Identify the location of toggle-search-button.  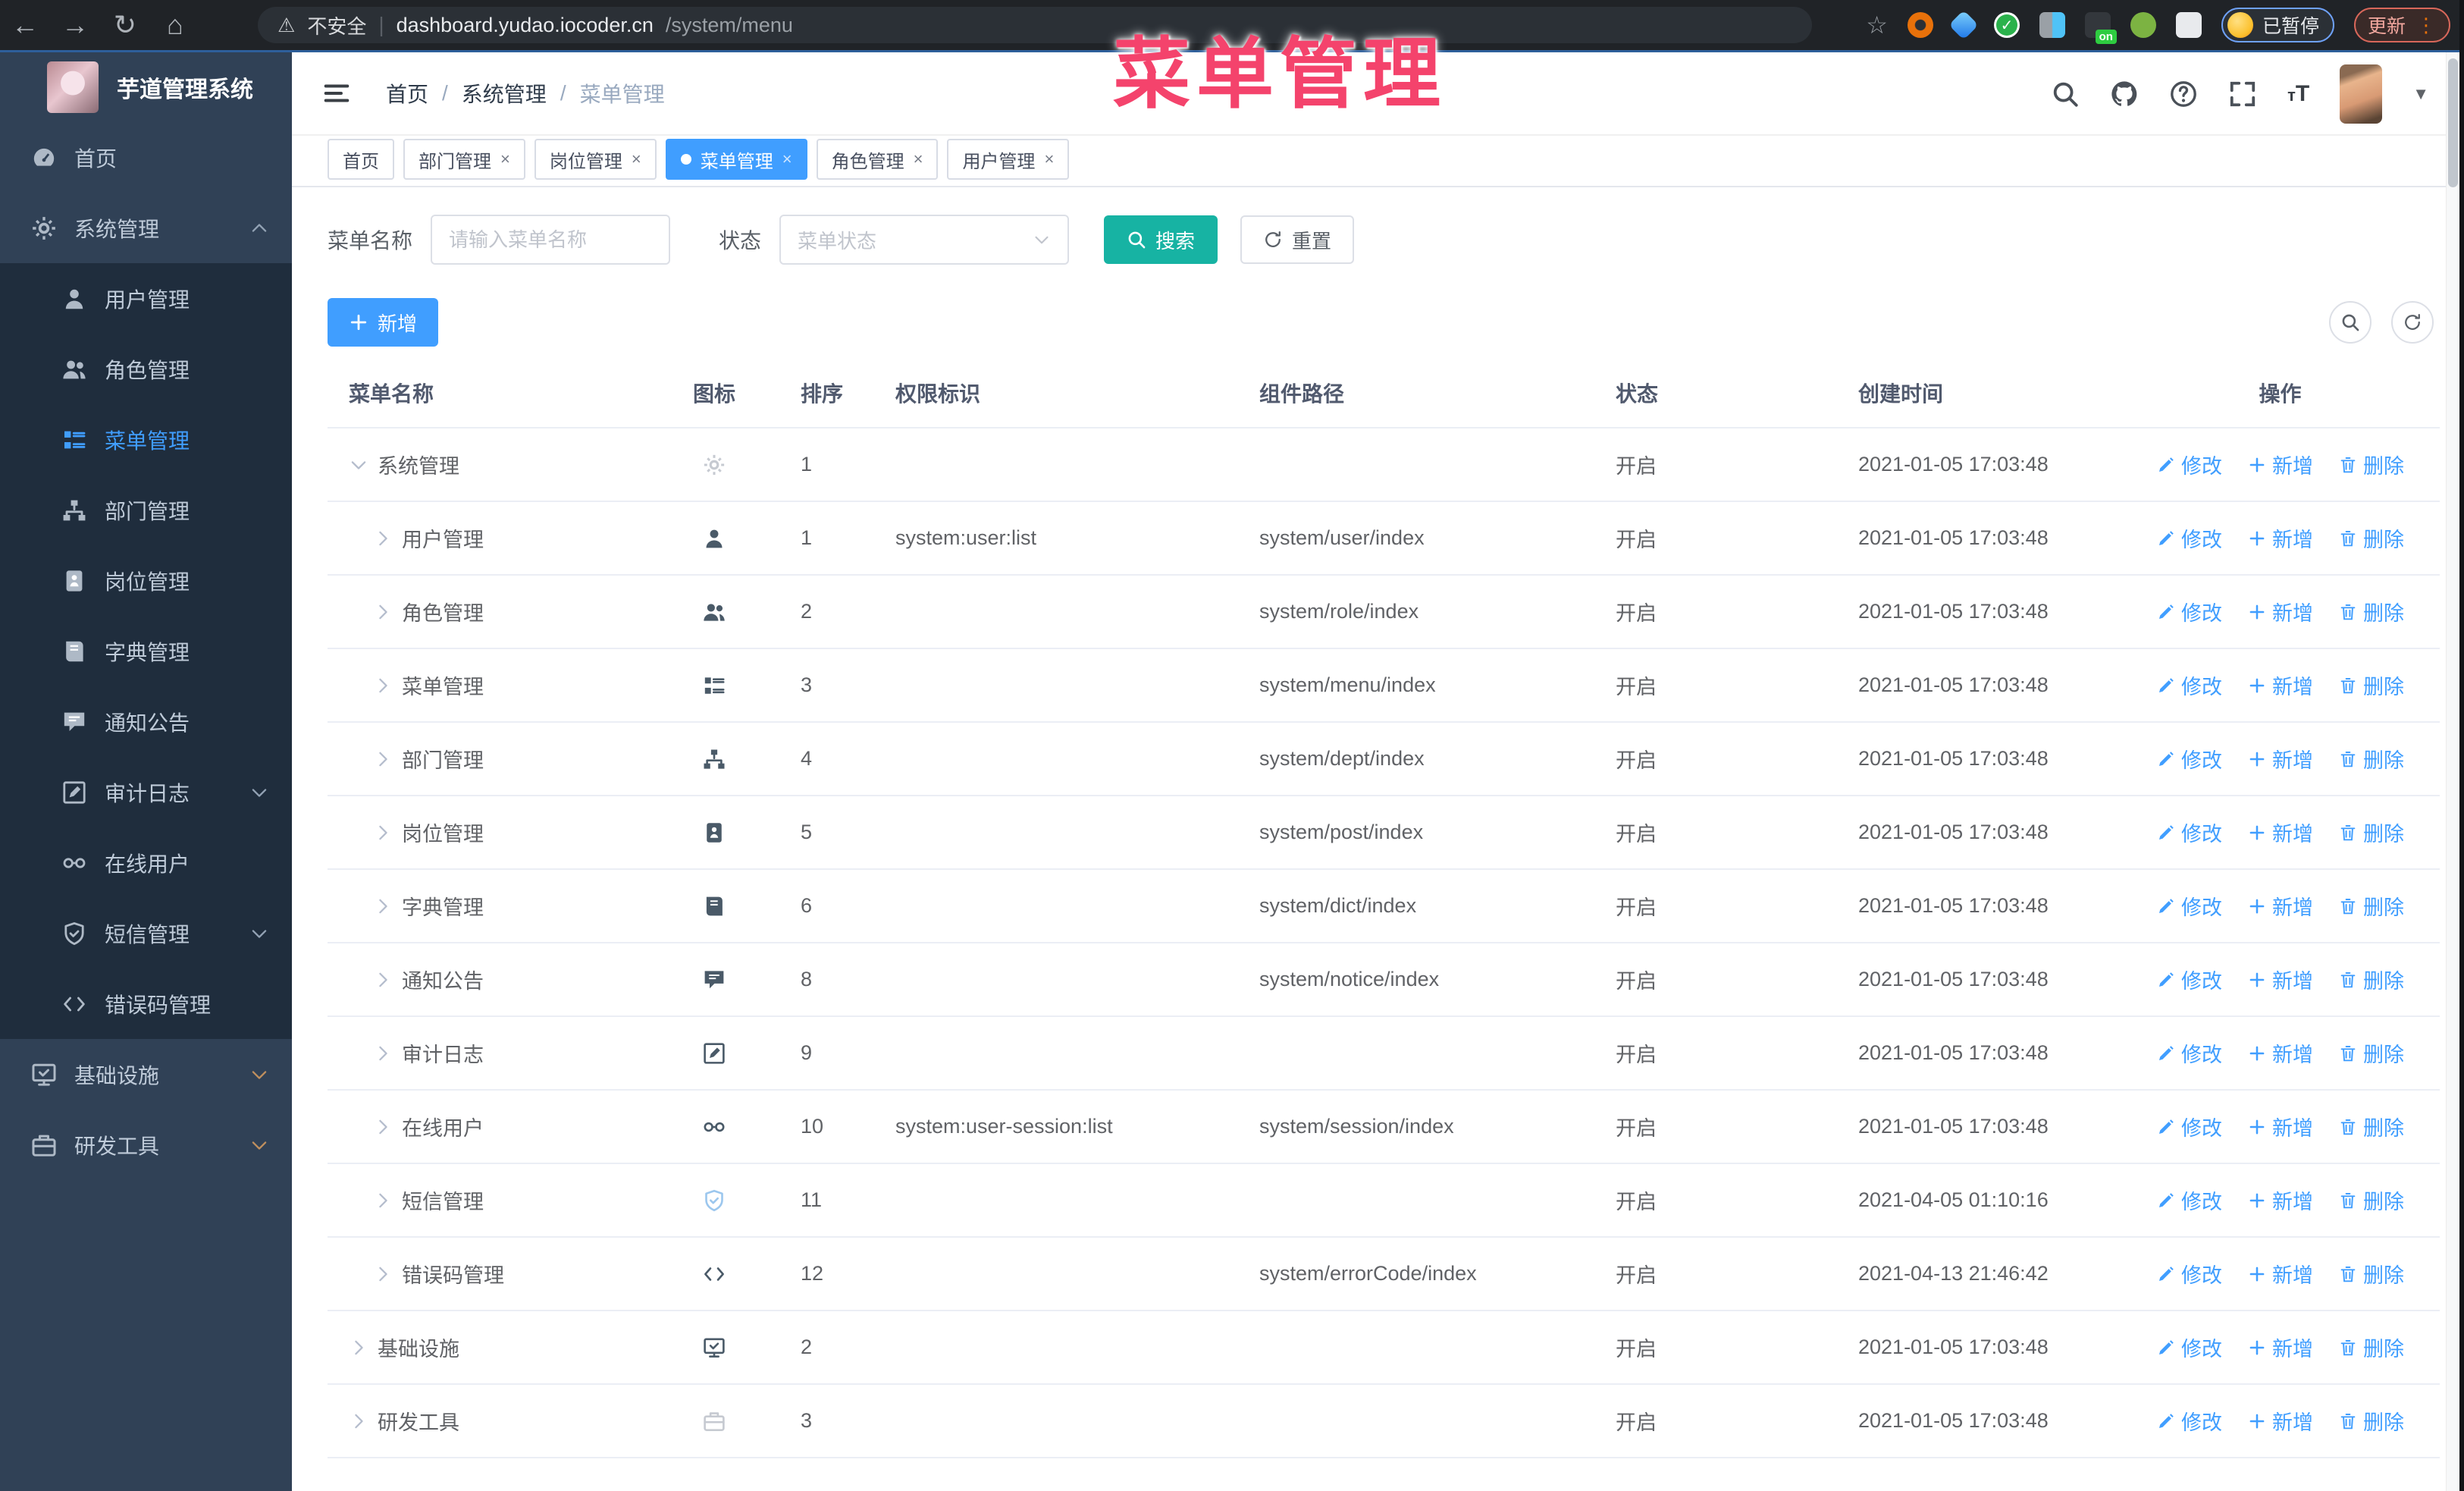
(2350, 322).